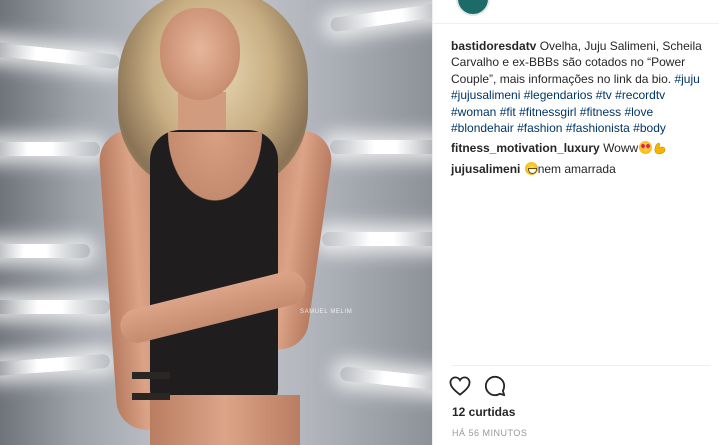 Image resolution: width=719 pixels, height=445 pixels. I want to click on like-heart-icon, so click(460, 386).